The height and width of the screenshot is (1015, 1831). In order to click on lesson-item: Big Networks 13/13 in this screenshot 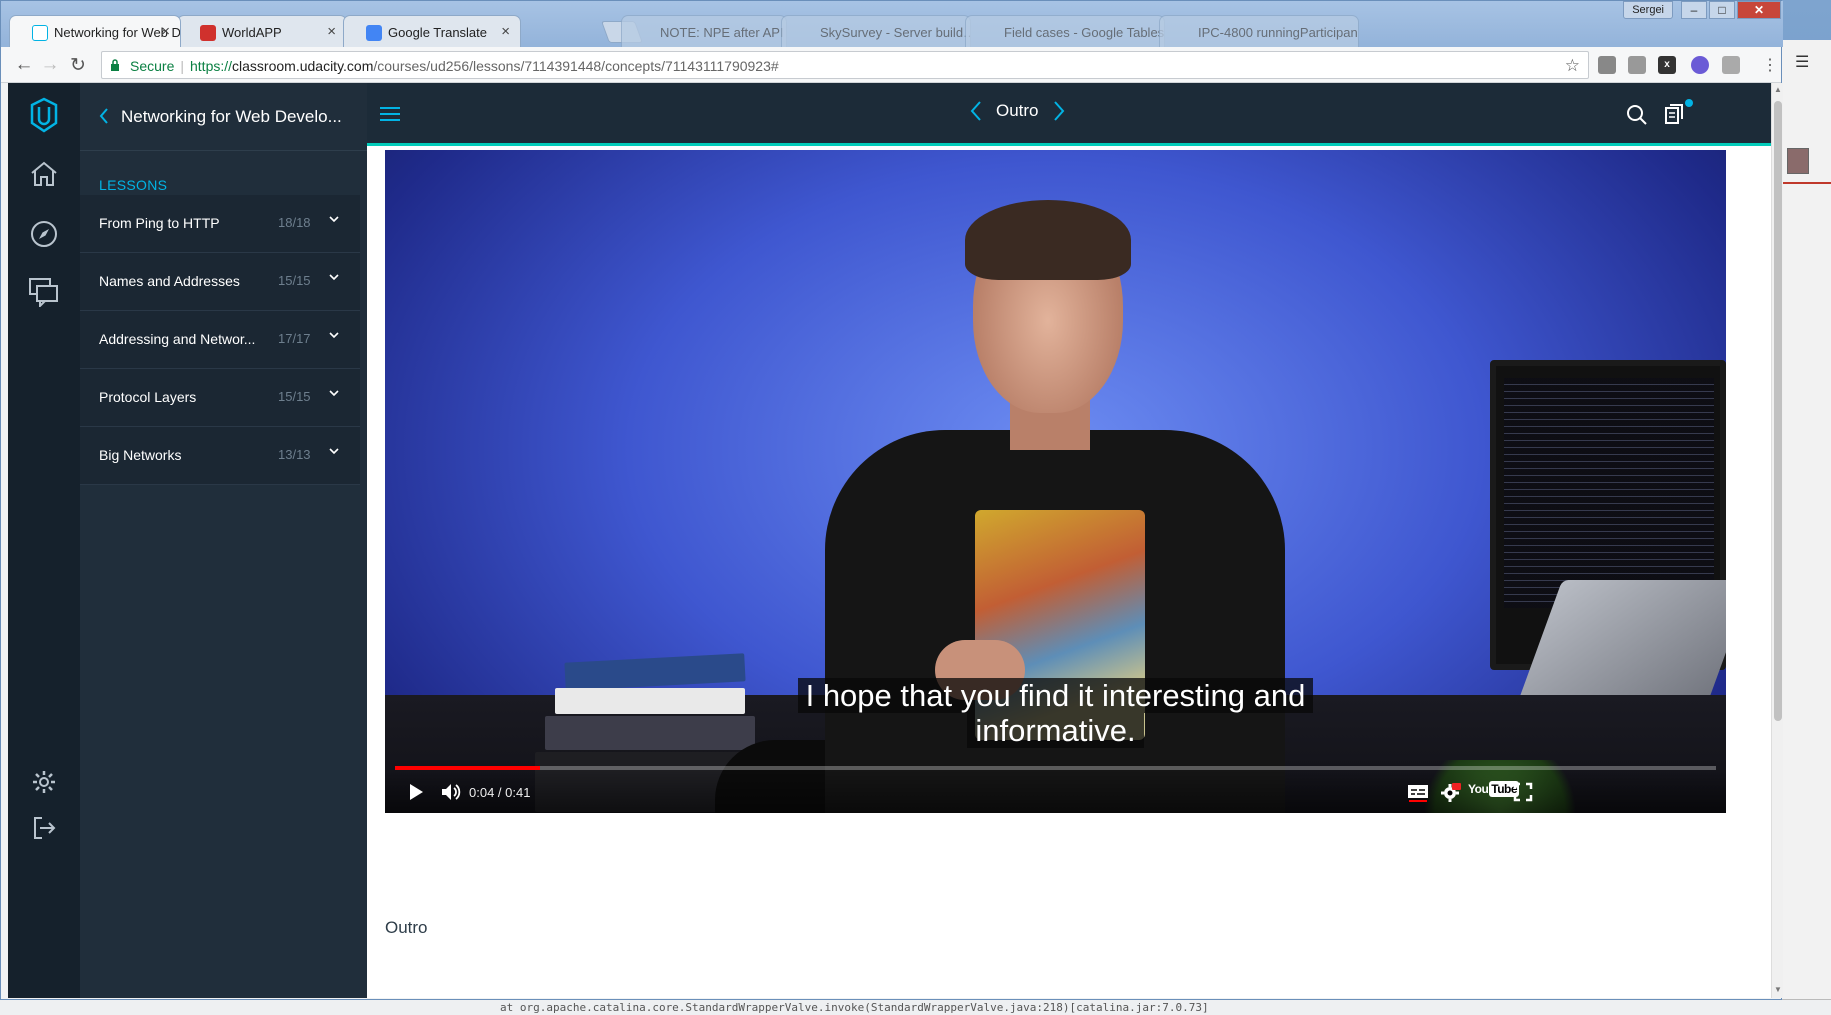, I will do `click(220, 456)`.